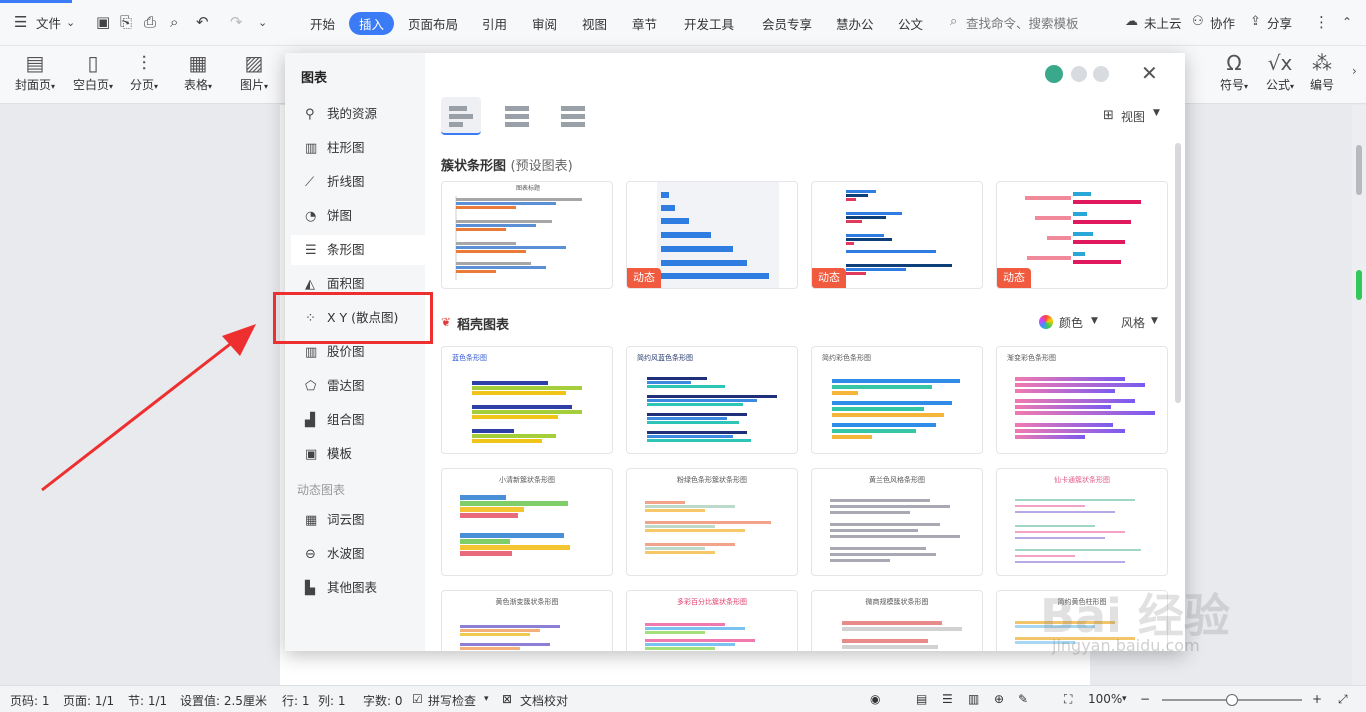  Describe the element at coordinates (855, 23) in the screenshot. I see `tab-smart-office: 慧办公` at that location.